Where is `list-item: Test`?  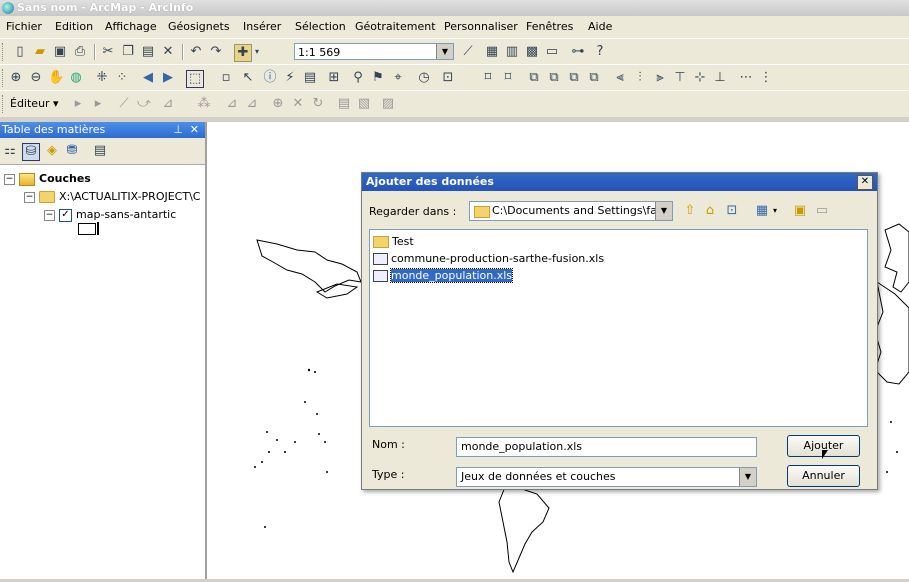
list-item: Test is located at coordinates (393, 241).